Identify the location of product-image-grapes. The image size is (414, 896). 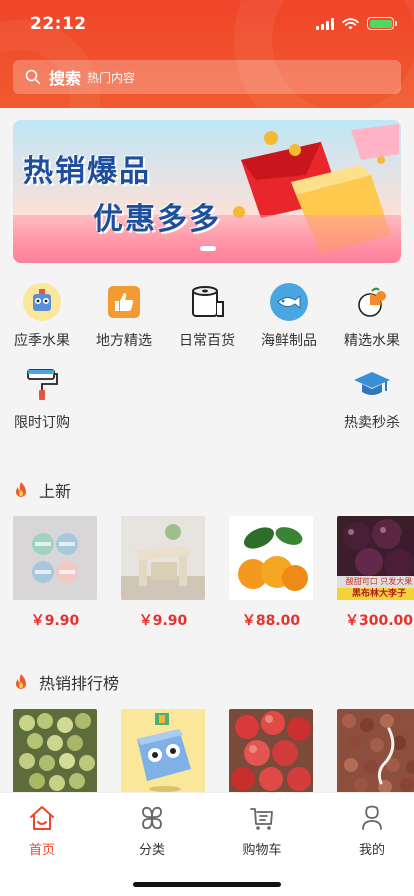
(55, 751).